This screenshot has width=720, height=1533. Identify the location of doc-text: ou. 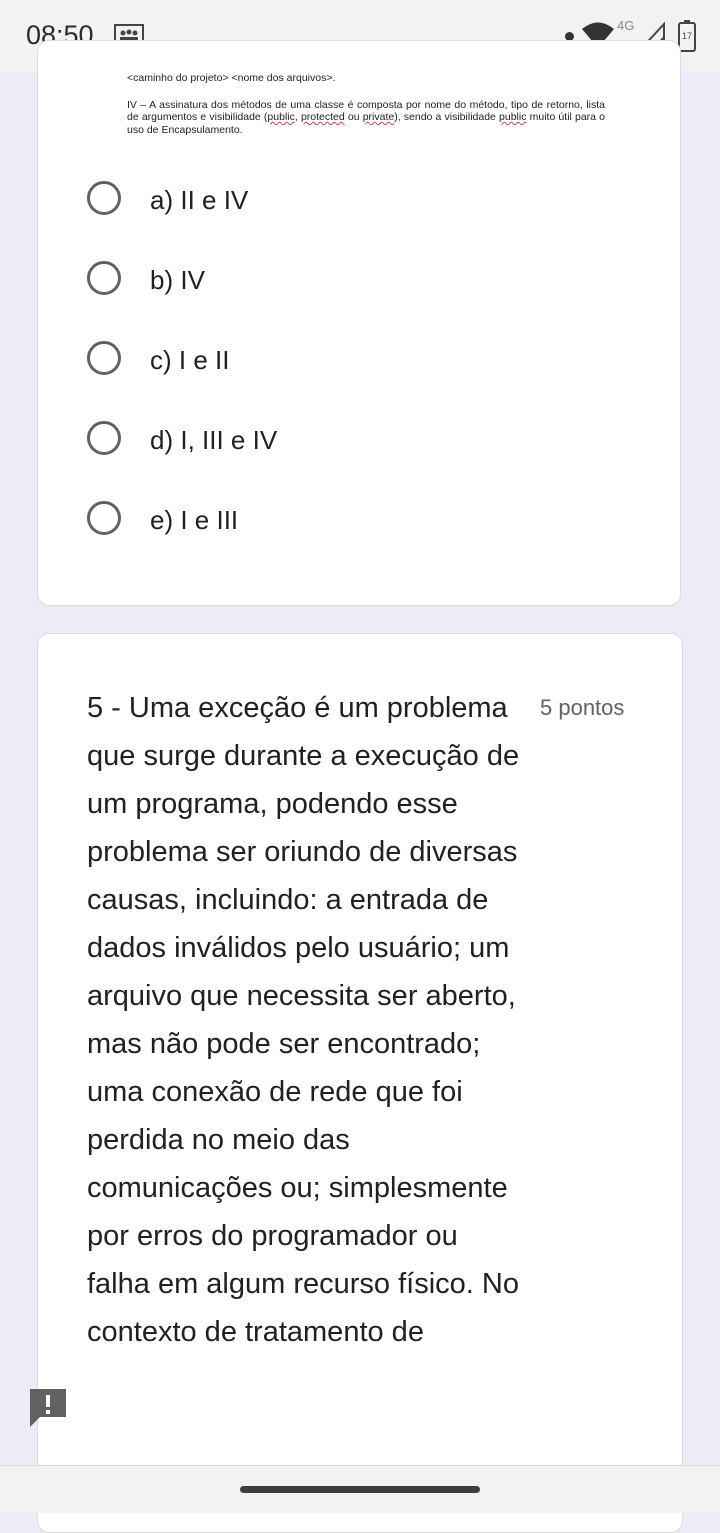
(353, 117).